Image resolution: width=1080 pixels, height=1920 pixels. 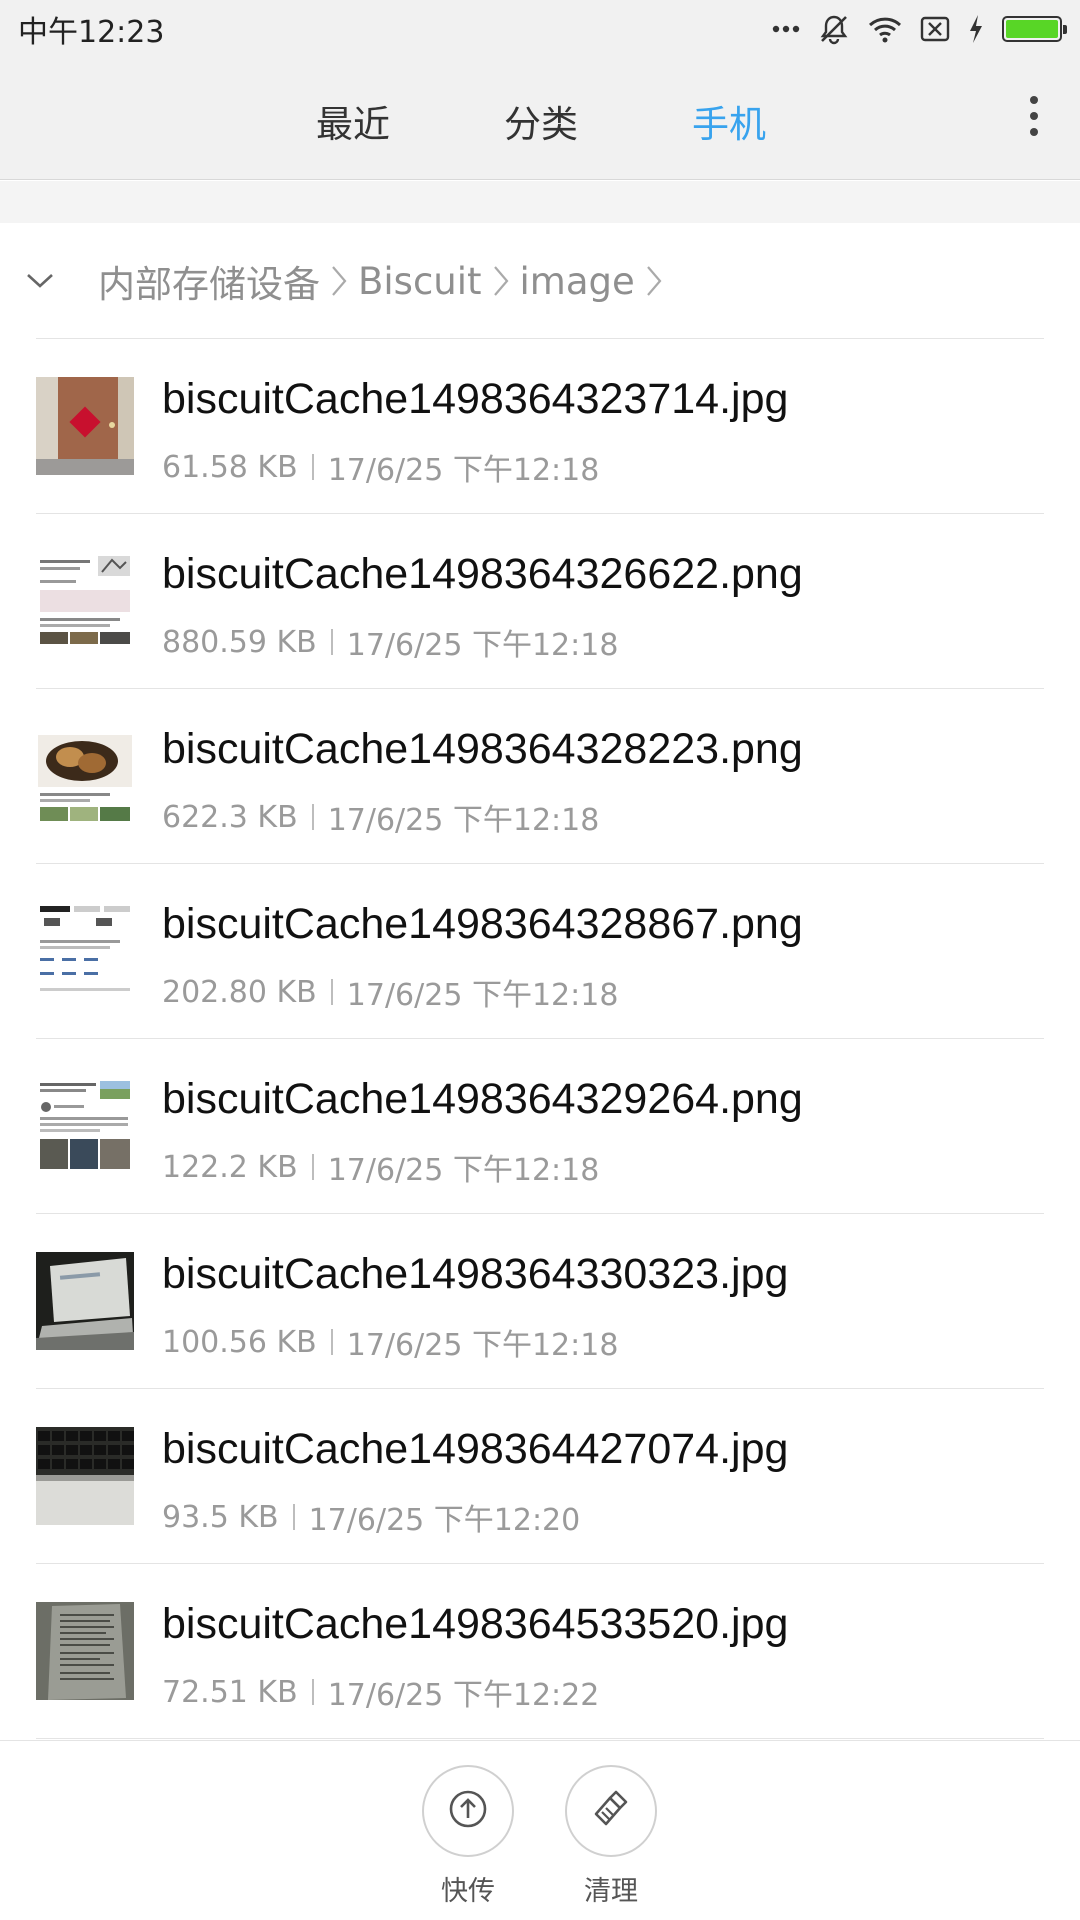 I want to click on status-icons, so click(x=919, y=29).